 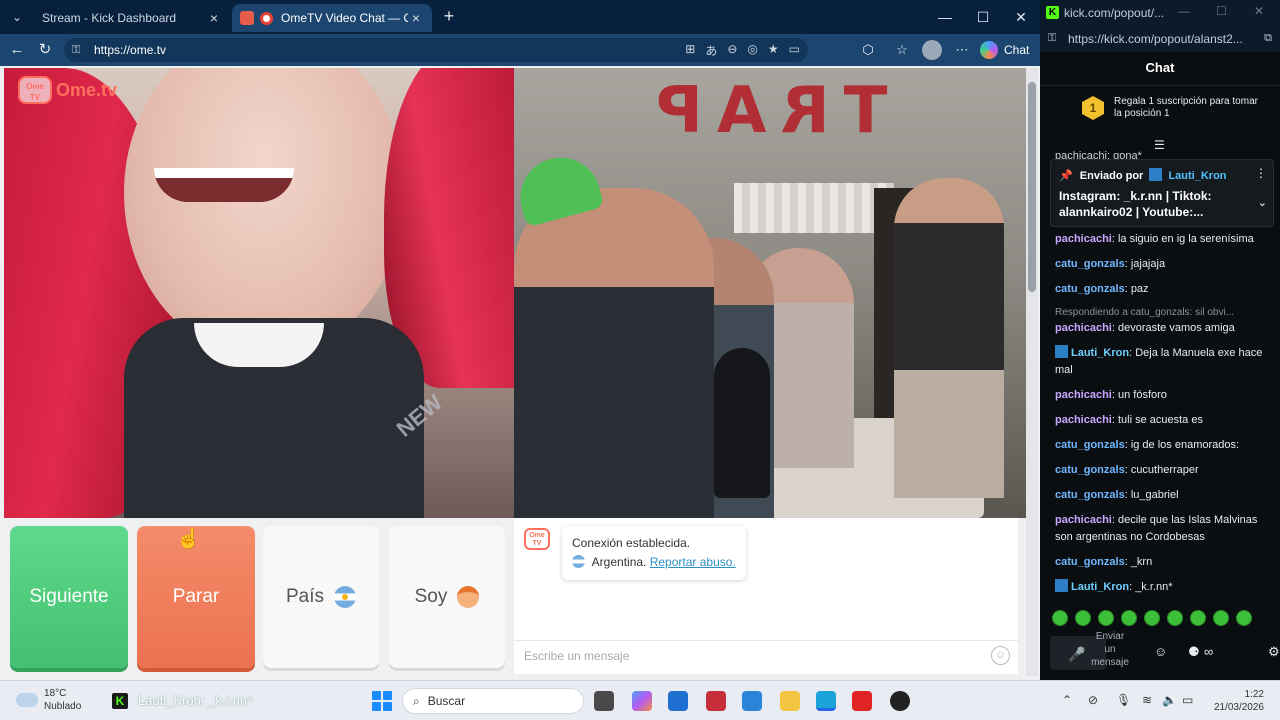 I want to click on chat-message: catu_gonzals: ig de los enamorados:, so click(x=1147, y=445).